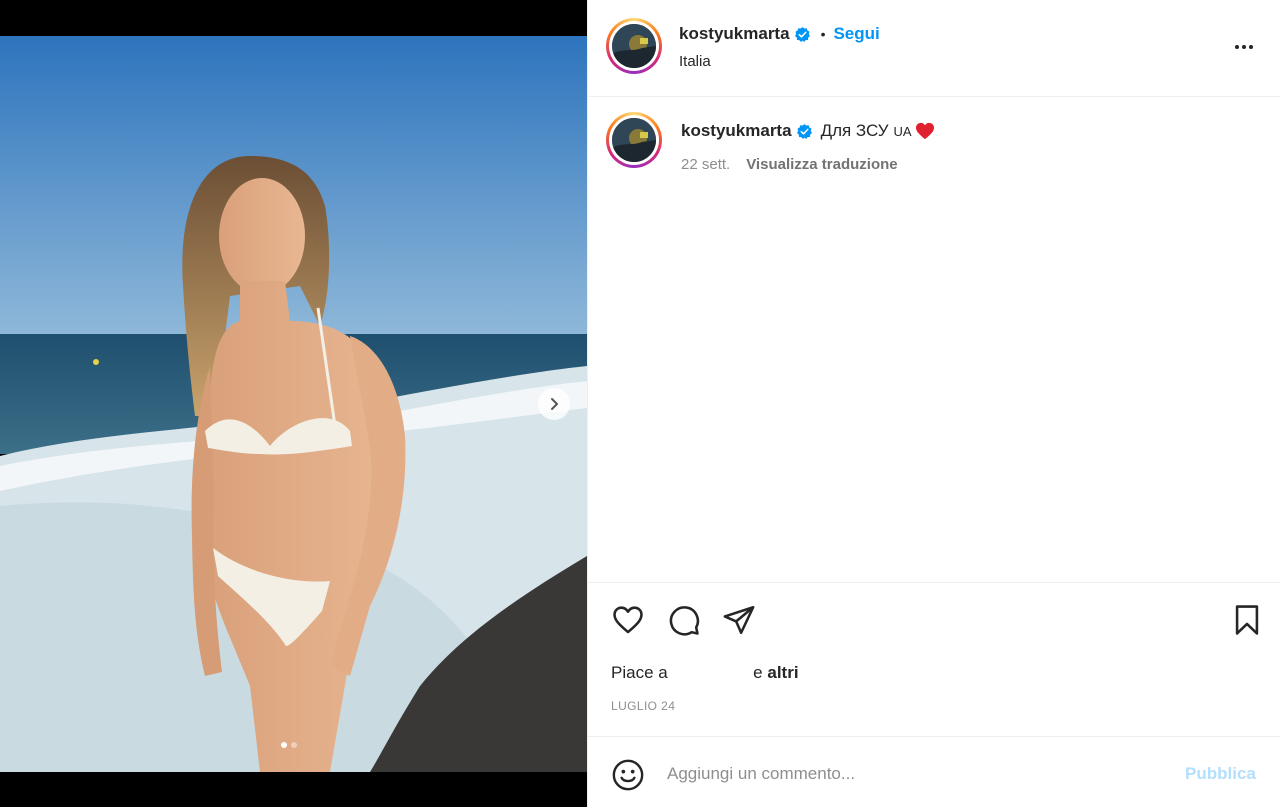  I want to click on save-button, so click(1247, 620).